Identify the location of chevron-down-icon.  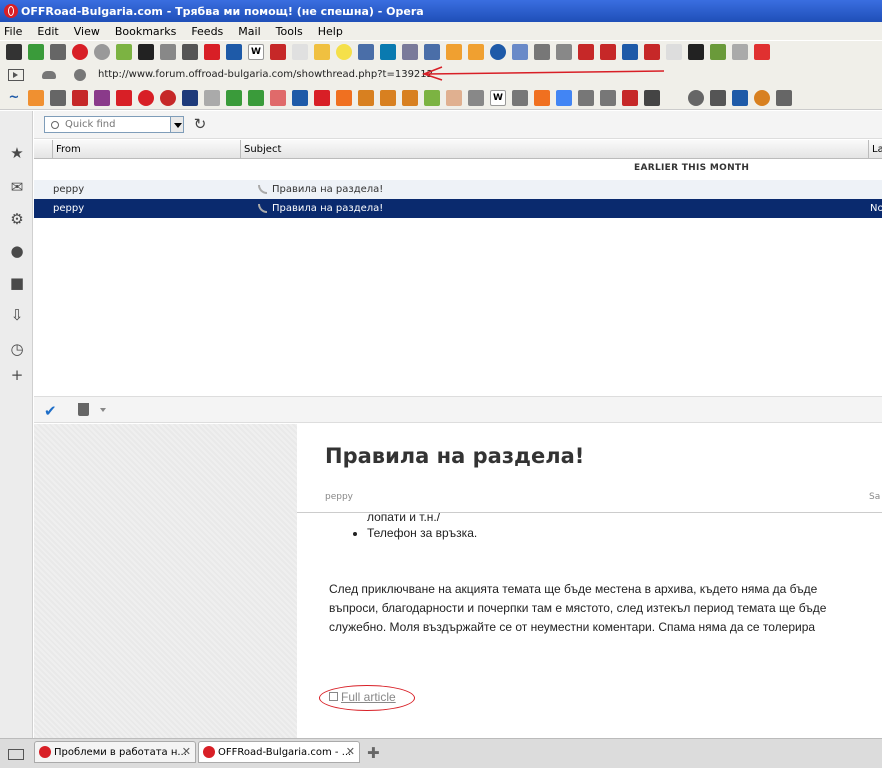
(103, 410).